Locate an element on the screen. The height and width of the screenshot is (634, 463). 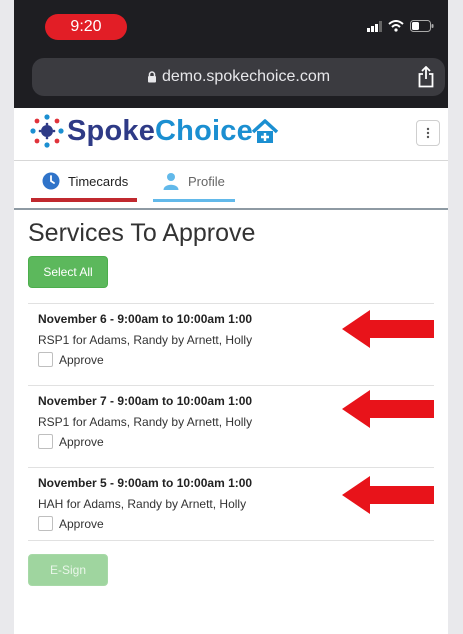
share-icon is located at coordinates (426, 77).